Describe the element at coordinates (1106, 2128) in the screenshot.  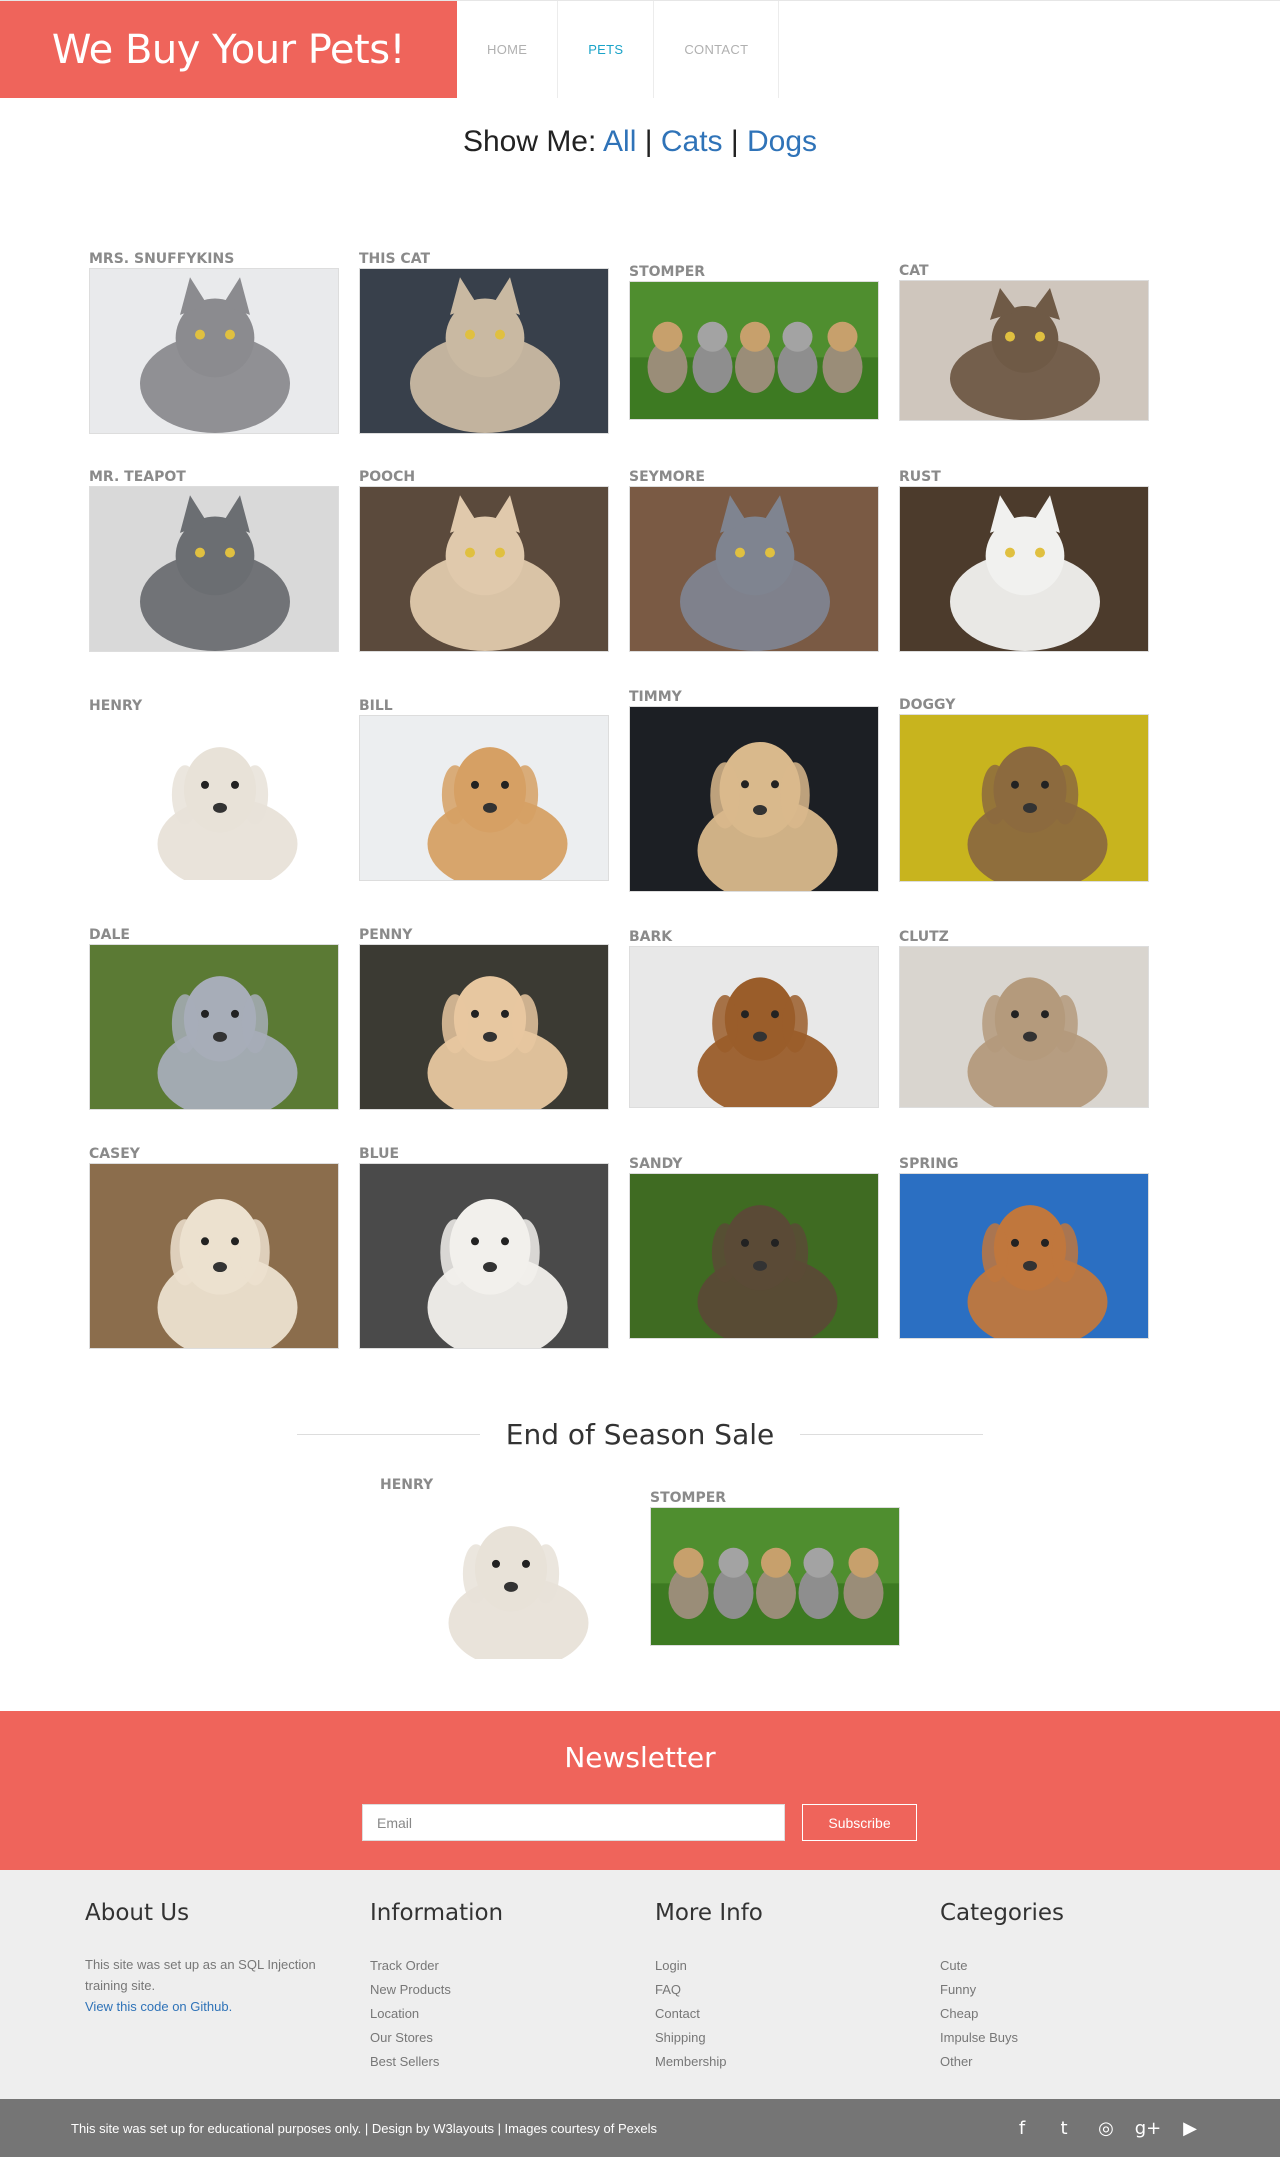
I see `dribbble-icon: ◎` at that location.